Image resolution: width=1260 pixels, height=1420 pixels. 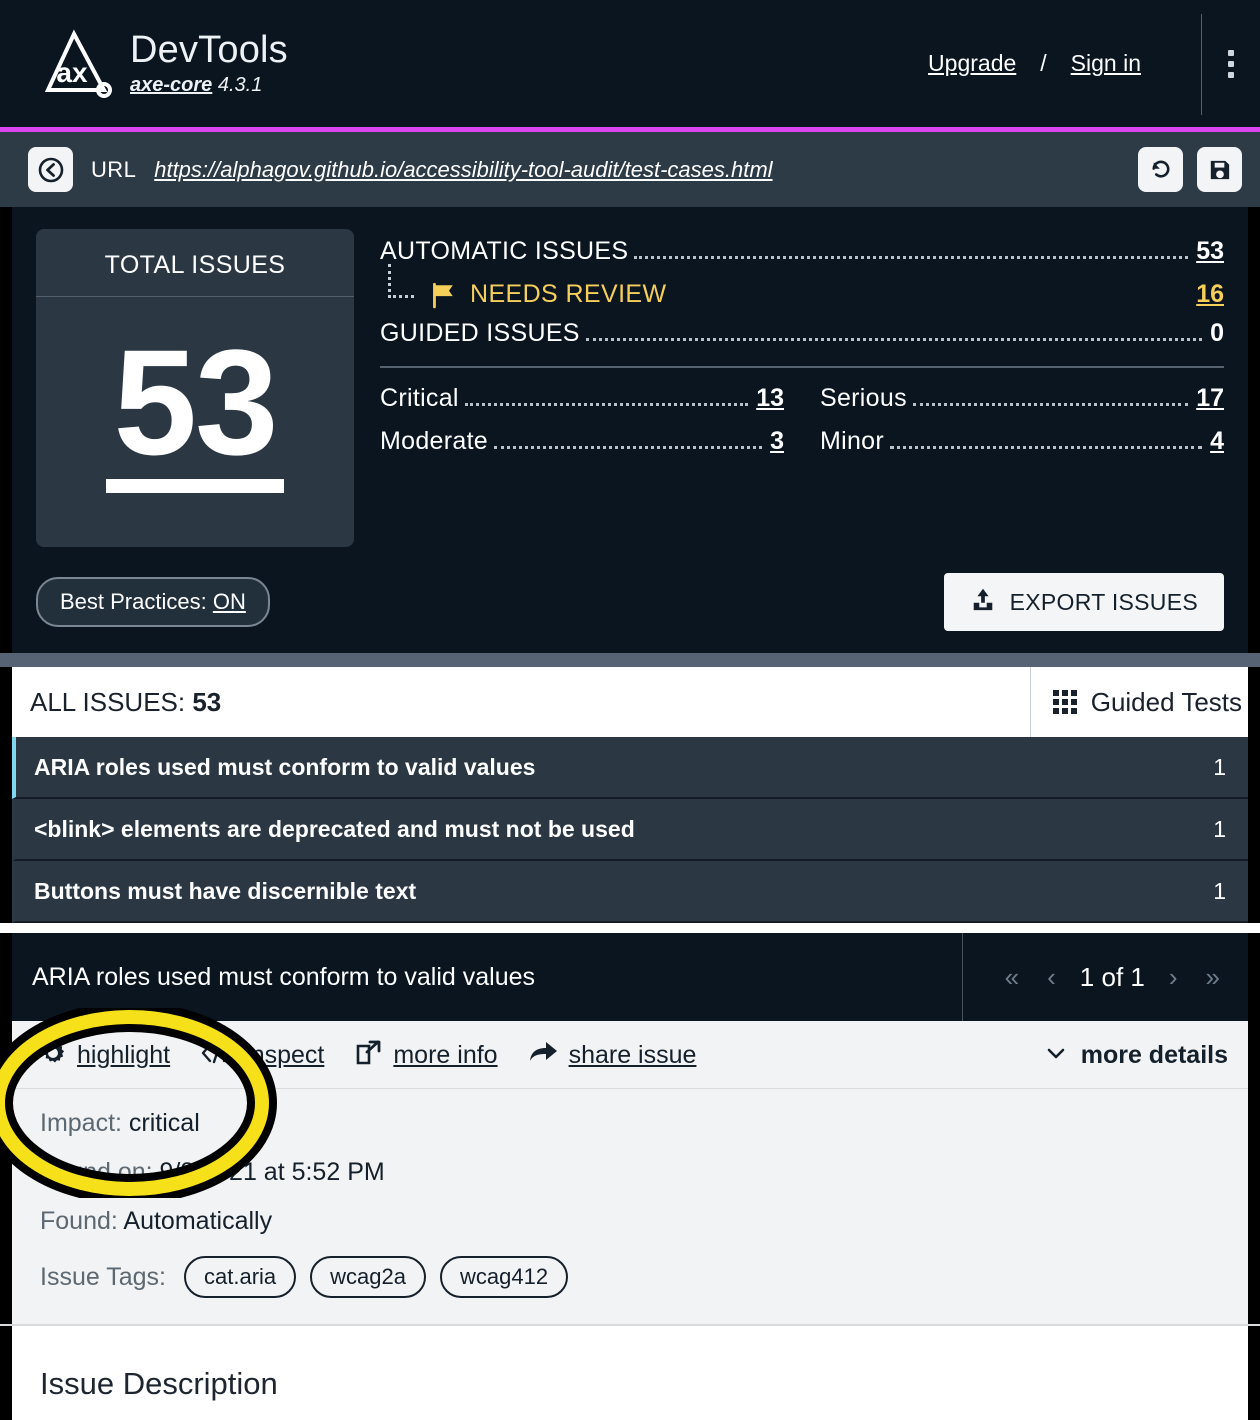 What do you see at coordinates (50, 169) in the screenshot?
I see `back-arrow-icon` at bounding box center [50, 169].